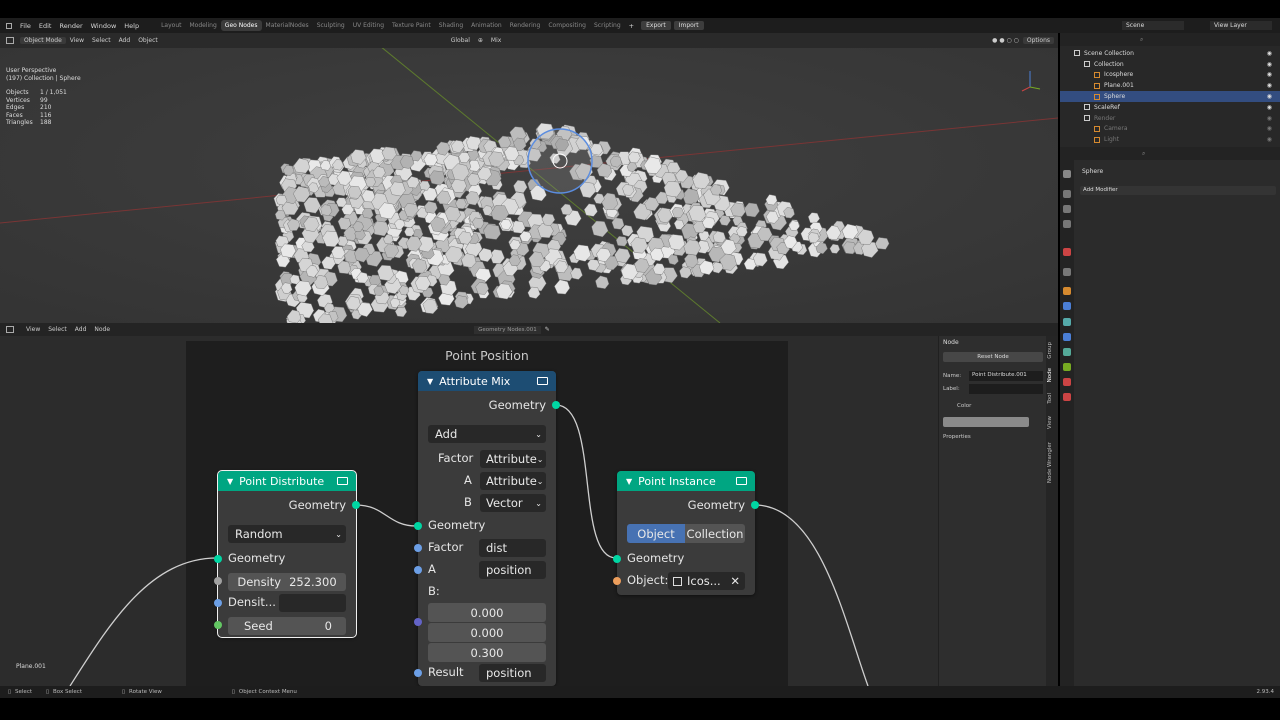  Describe the element at coordinates (131, 26) in the screenshot. I see `menu-help: Help` at that location.